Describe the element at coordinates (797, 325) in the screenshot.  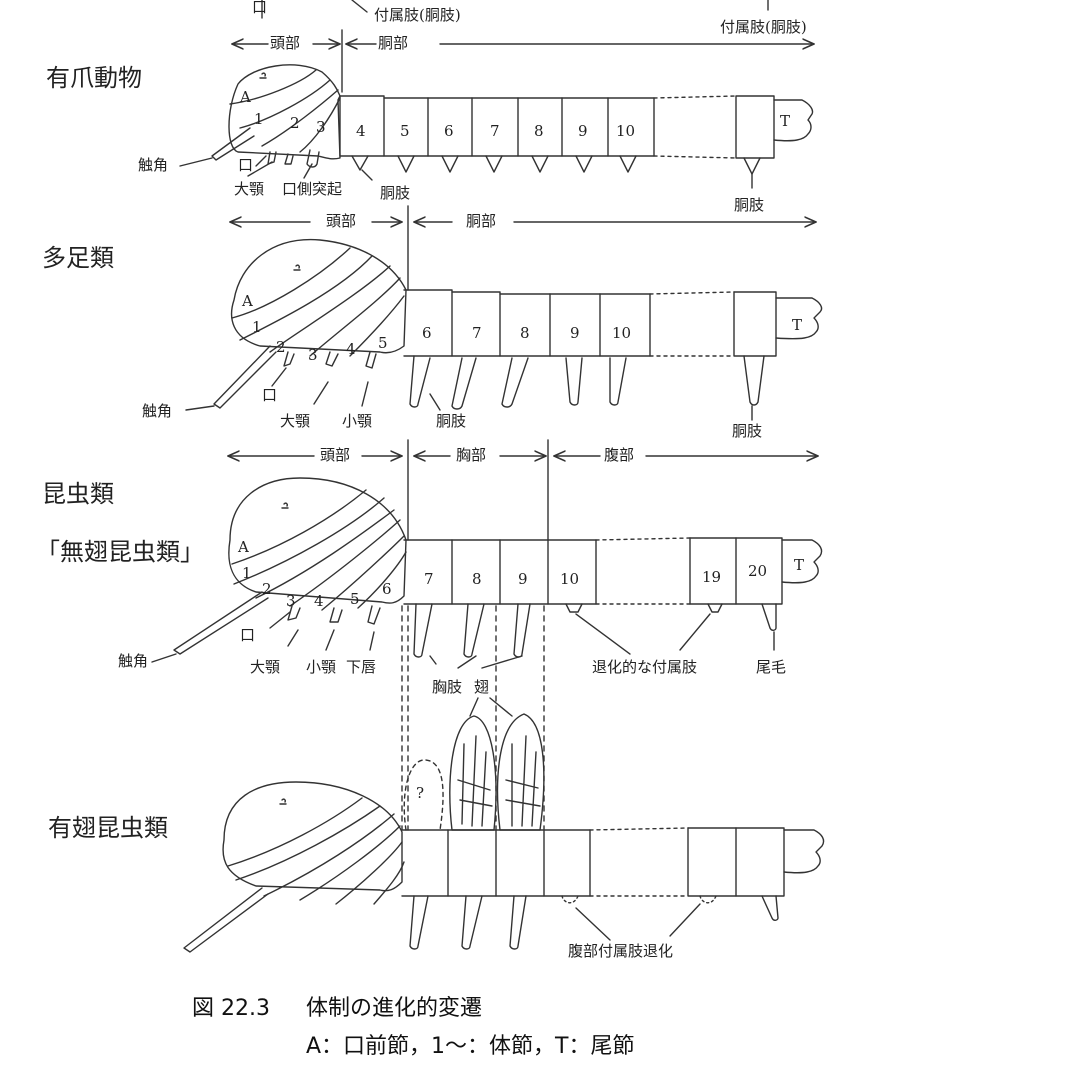
I see `r2-telson: T` at that location.